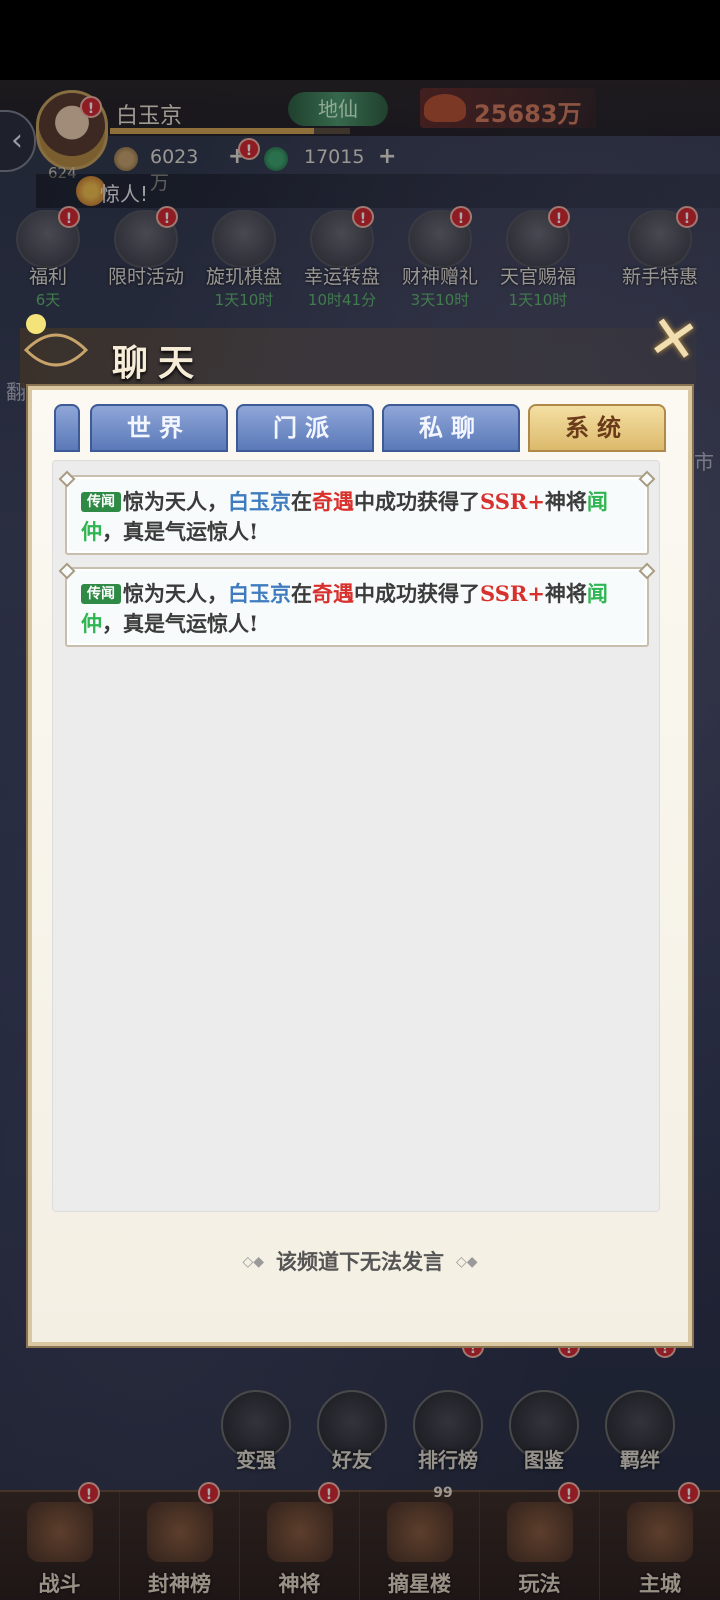 This screenshot has height=1600, width=720. Describe the element at coordinates (159, 428) in the screenshot. I see `tab-world: 世界` at that location.